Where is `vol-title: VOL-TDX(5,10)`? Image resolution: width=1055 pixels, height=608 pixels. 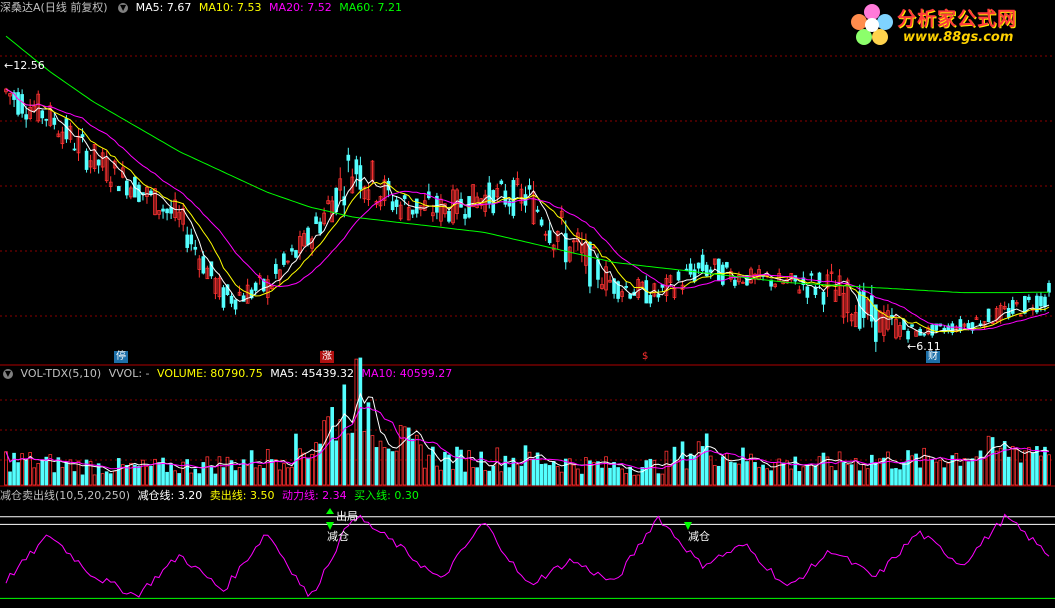
vol-title: VOL-TDX(5,10) is located at coordinates (61, 373).